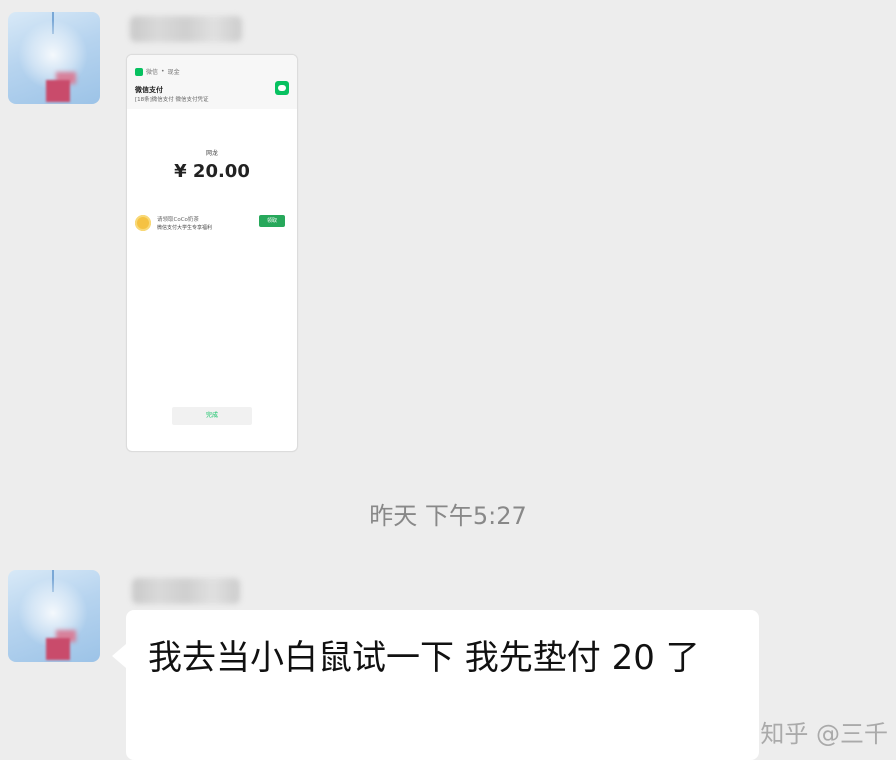 The image size is (896, 760). What do you see at coordinates (424, 658) in the screenshot?
I see `message-text: 我去当小白鼠试一下 我先垫付 20 了` at bounding box center [424, 658].